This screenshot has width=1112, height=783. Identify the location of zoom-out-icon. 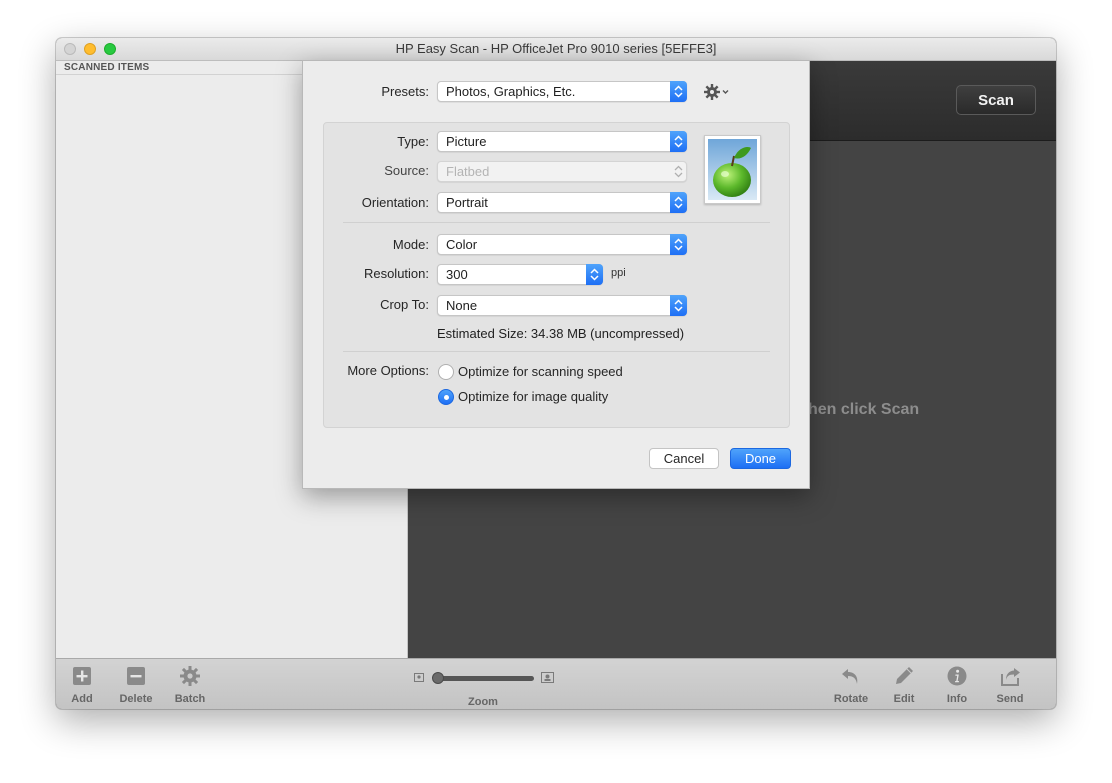
(419, 677).